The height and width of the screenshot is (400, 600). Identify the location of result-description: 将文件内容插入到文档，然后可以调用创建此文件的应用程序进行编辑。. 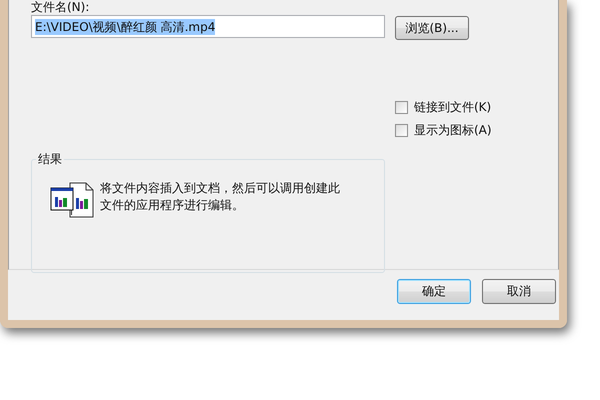
(220, 197).